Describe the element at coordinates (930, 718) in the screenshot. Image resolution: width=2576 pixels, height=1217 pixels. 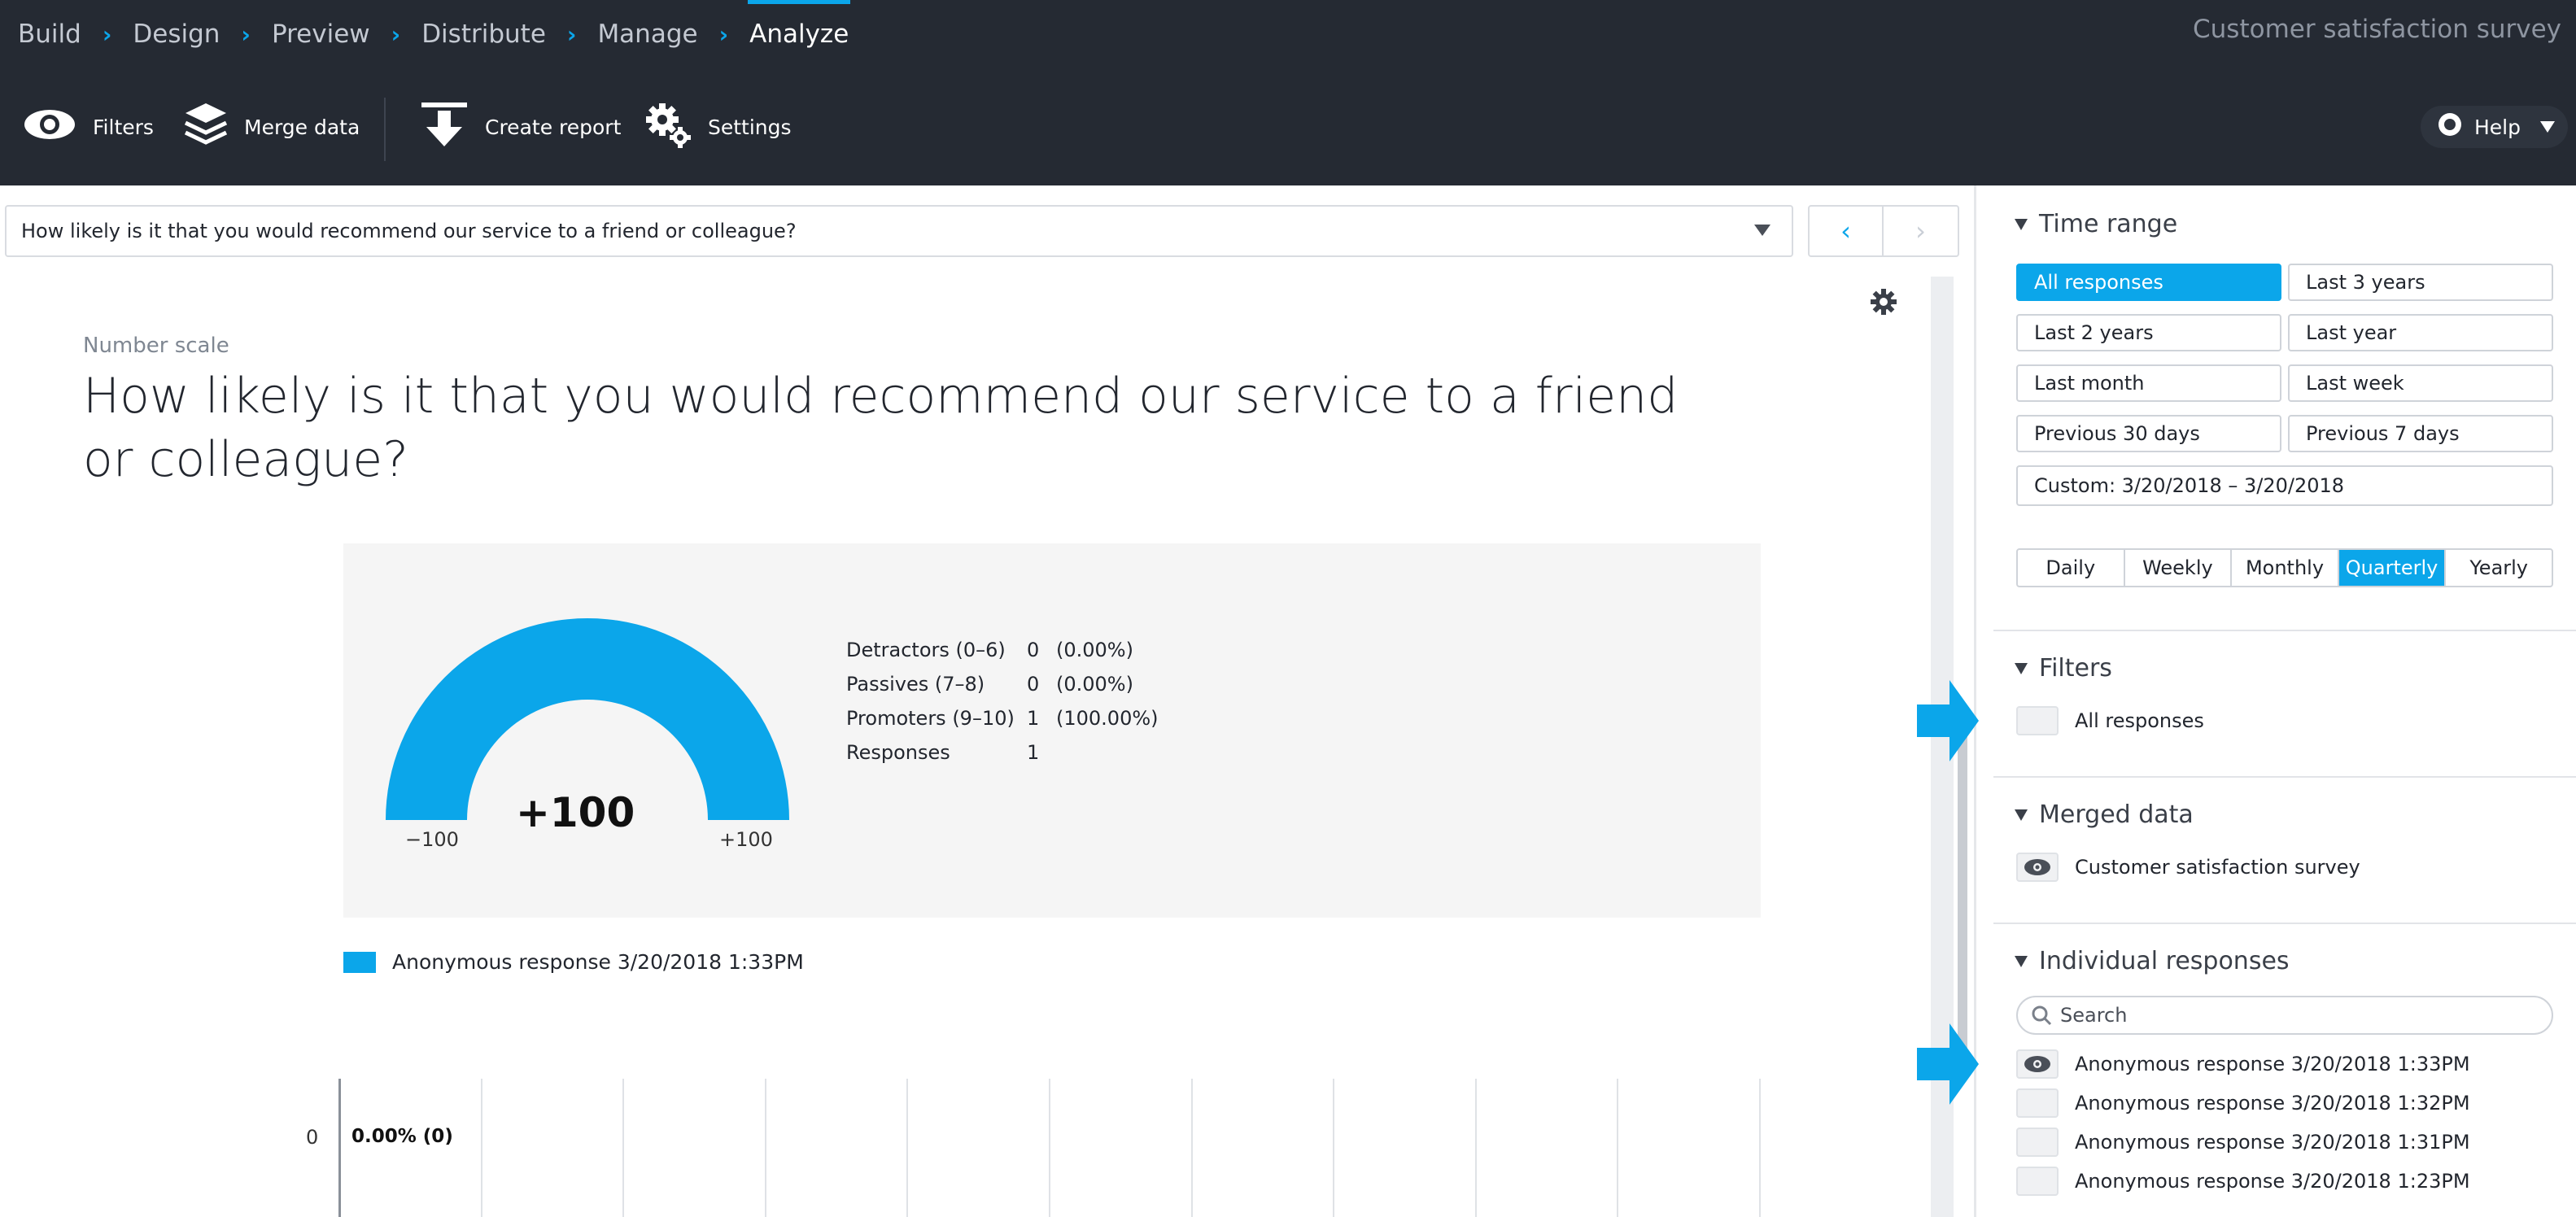
I see `stat-label: Promoters (9–10)` at that location.